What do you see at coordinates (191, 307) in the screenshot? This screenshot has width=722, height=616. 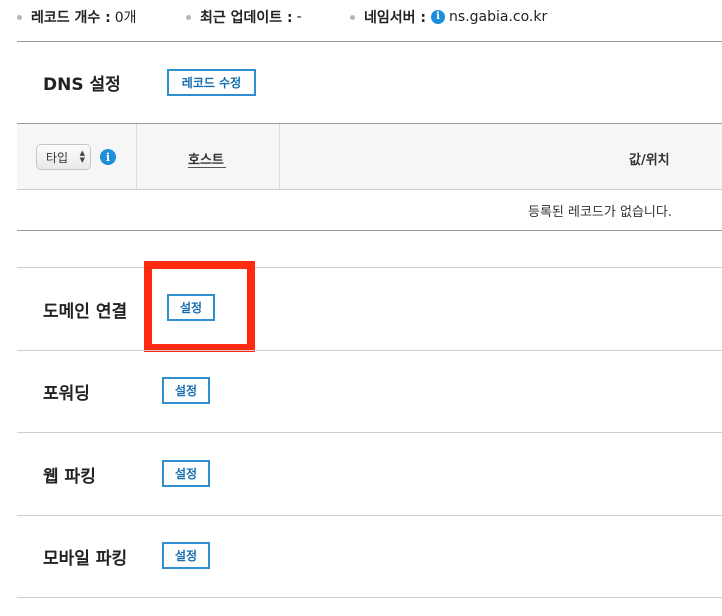 I see `domain-connection-settings-button: 설정` at bounding box center [191, 307].